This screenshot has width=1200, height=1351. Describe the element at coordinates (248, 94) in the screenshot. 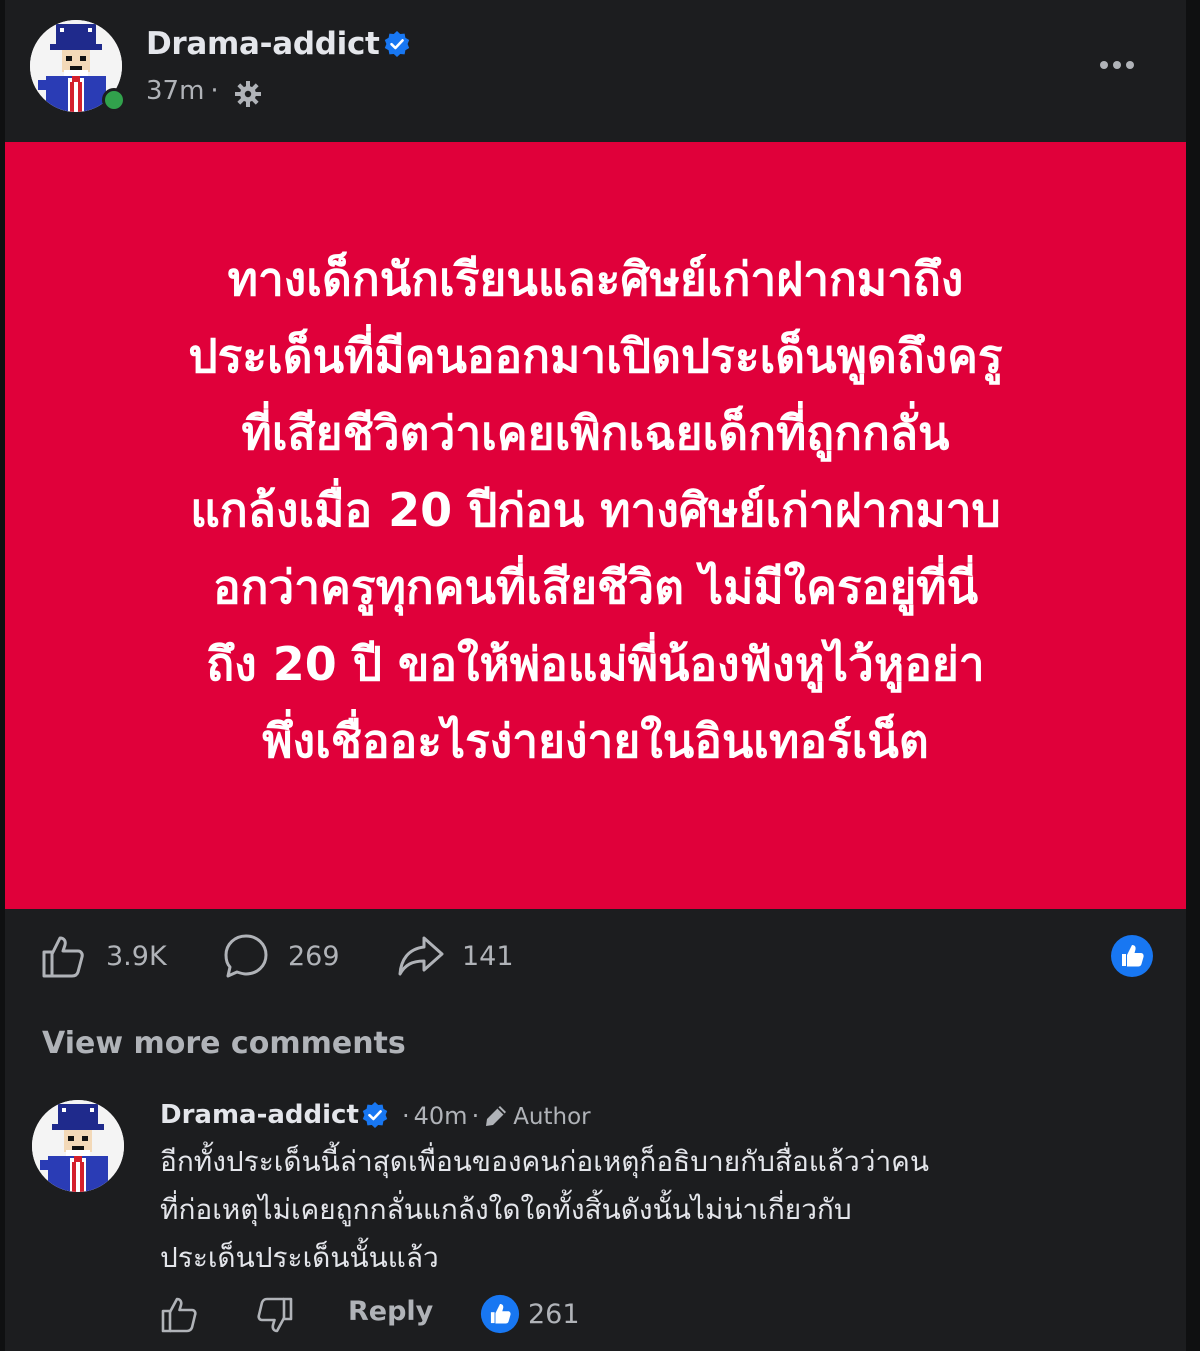

I see `gear-icon` at that location.